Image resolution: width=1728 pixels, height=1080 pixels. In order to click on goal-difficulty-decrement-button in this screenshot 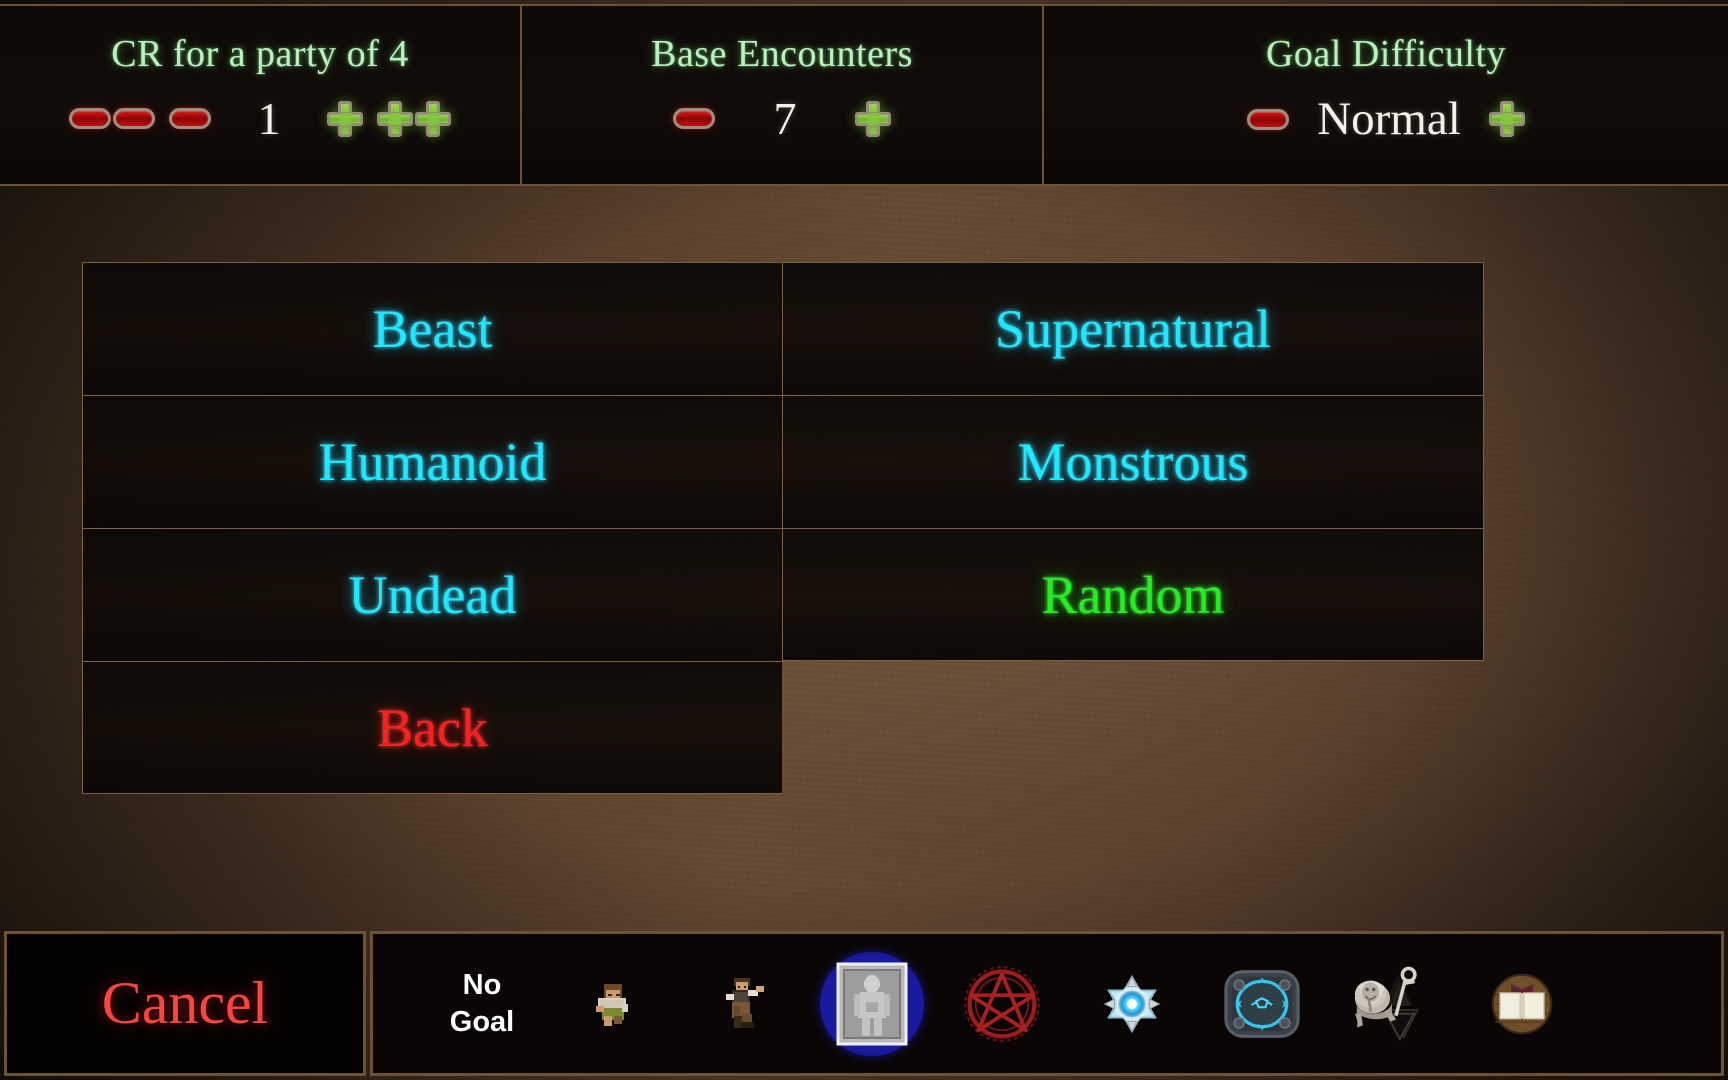, I will do `click(1268, 119)`.